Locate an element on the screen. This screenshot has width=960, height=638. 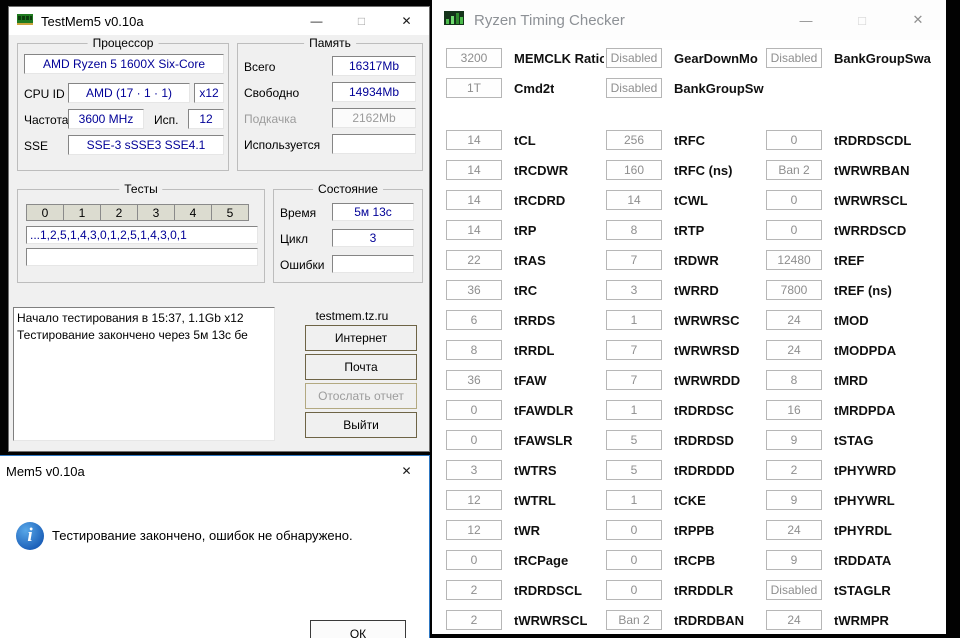
timing-value-box: 6 is located at coordinates (474, 320).